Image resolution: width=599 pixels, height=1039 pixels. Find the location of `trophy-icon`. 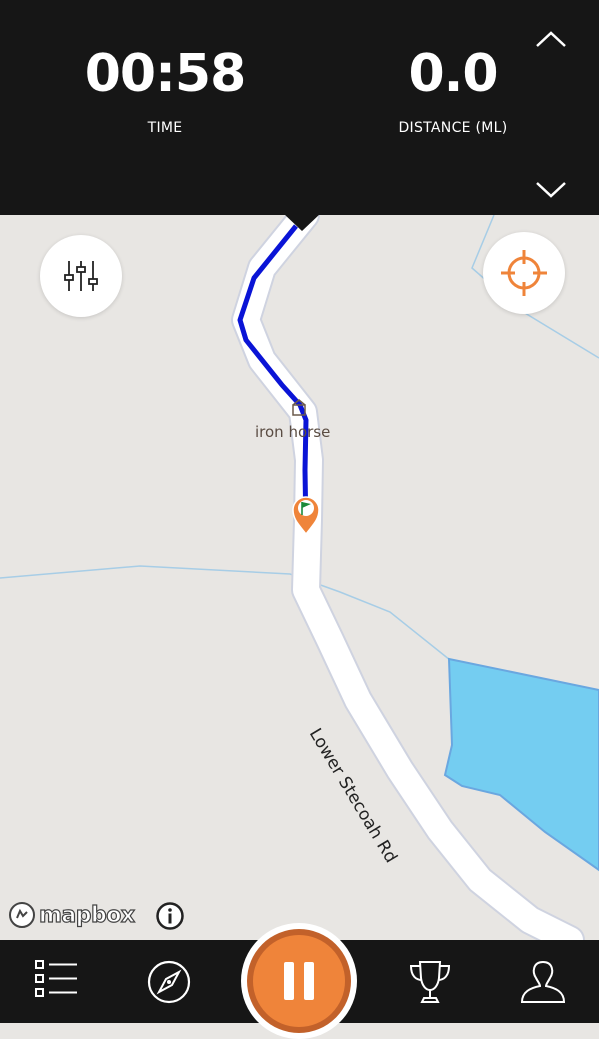

trophy-icon is located at coordinates (430, 982).